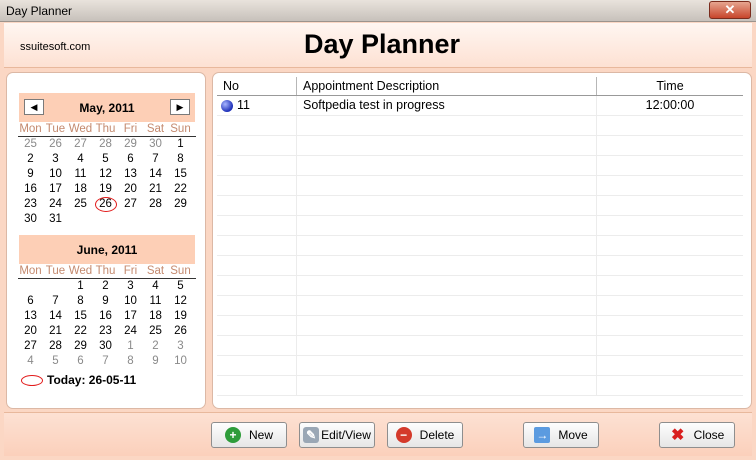  Describe the element at coordinates (561, 435) in the screenshot. I see `move-button: → Move` at that location.